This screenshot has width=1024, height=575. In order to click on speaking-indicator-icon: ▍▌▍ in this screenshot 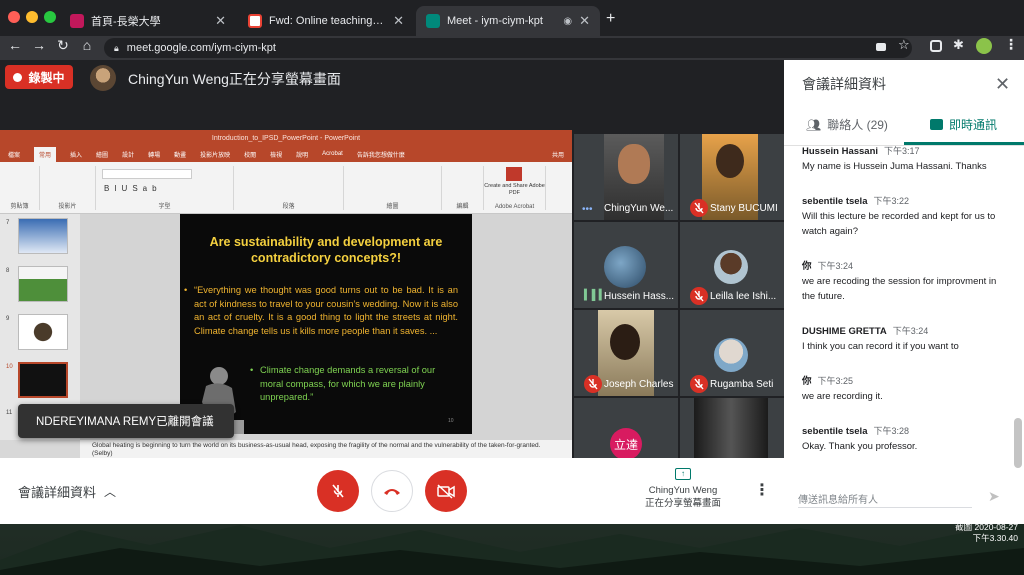, I will do `click(595, 295)`.